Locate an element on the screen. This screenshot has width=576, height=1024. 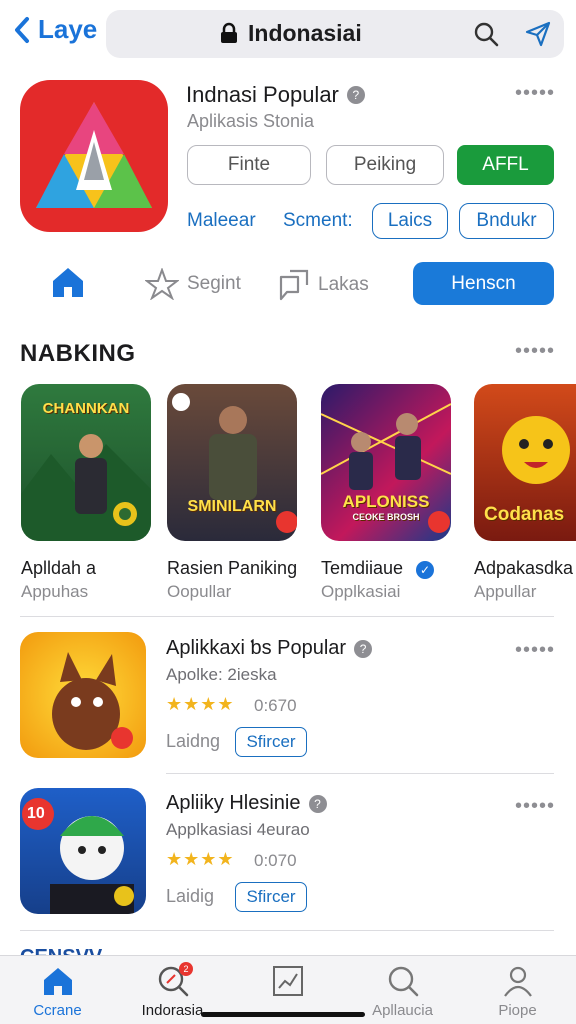
rating-count: 0:670 is located at coordinates (275, 705).